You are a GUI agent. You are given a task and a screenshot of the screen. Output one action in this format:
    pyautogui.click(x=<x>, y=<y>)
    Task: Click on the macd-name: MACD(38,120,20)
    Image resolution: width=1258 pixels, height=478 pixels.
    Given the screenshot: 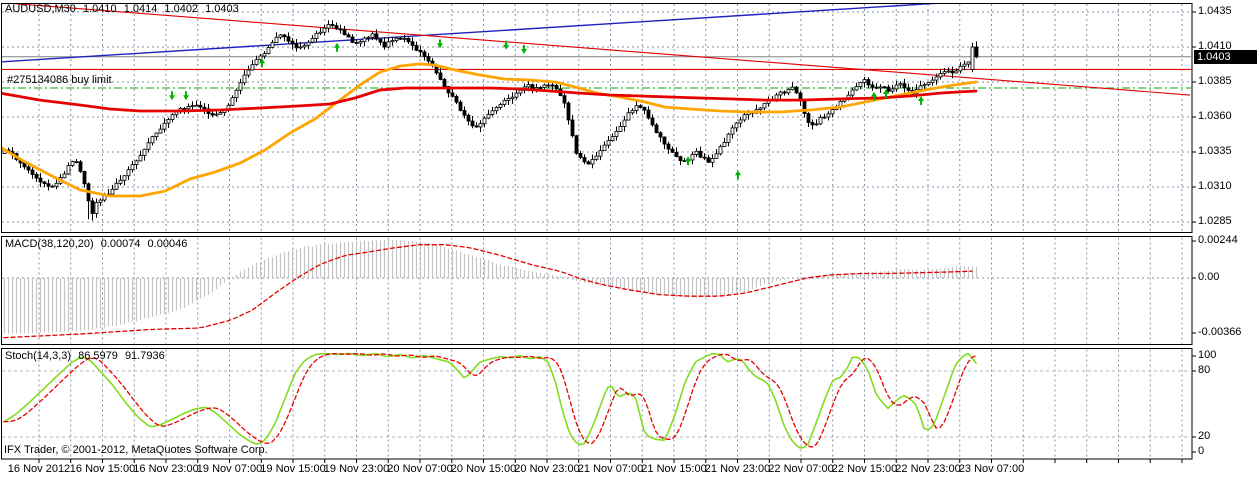 What is the action you would take?
    pyautogui.click(x=49, y=244)
    